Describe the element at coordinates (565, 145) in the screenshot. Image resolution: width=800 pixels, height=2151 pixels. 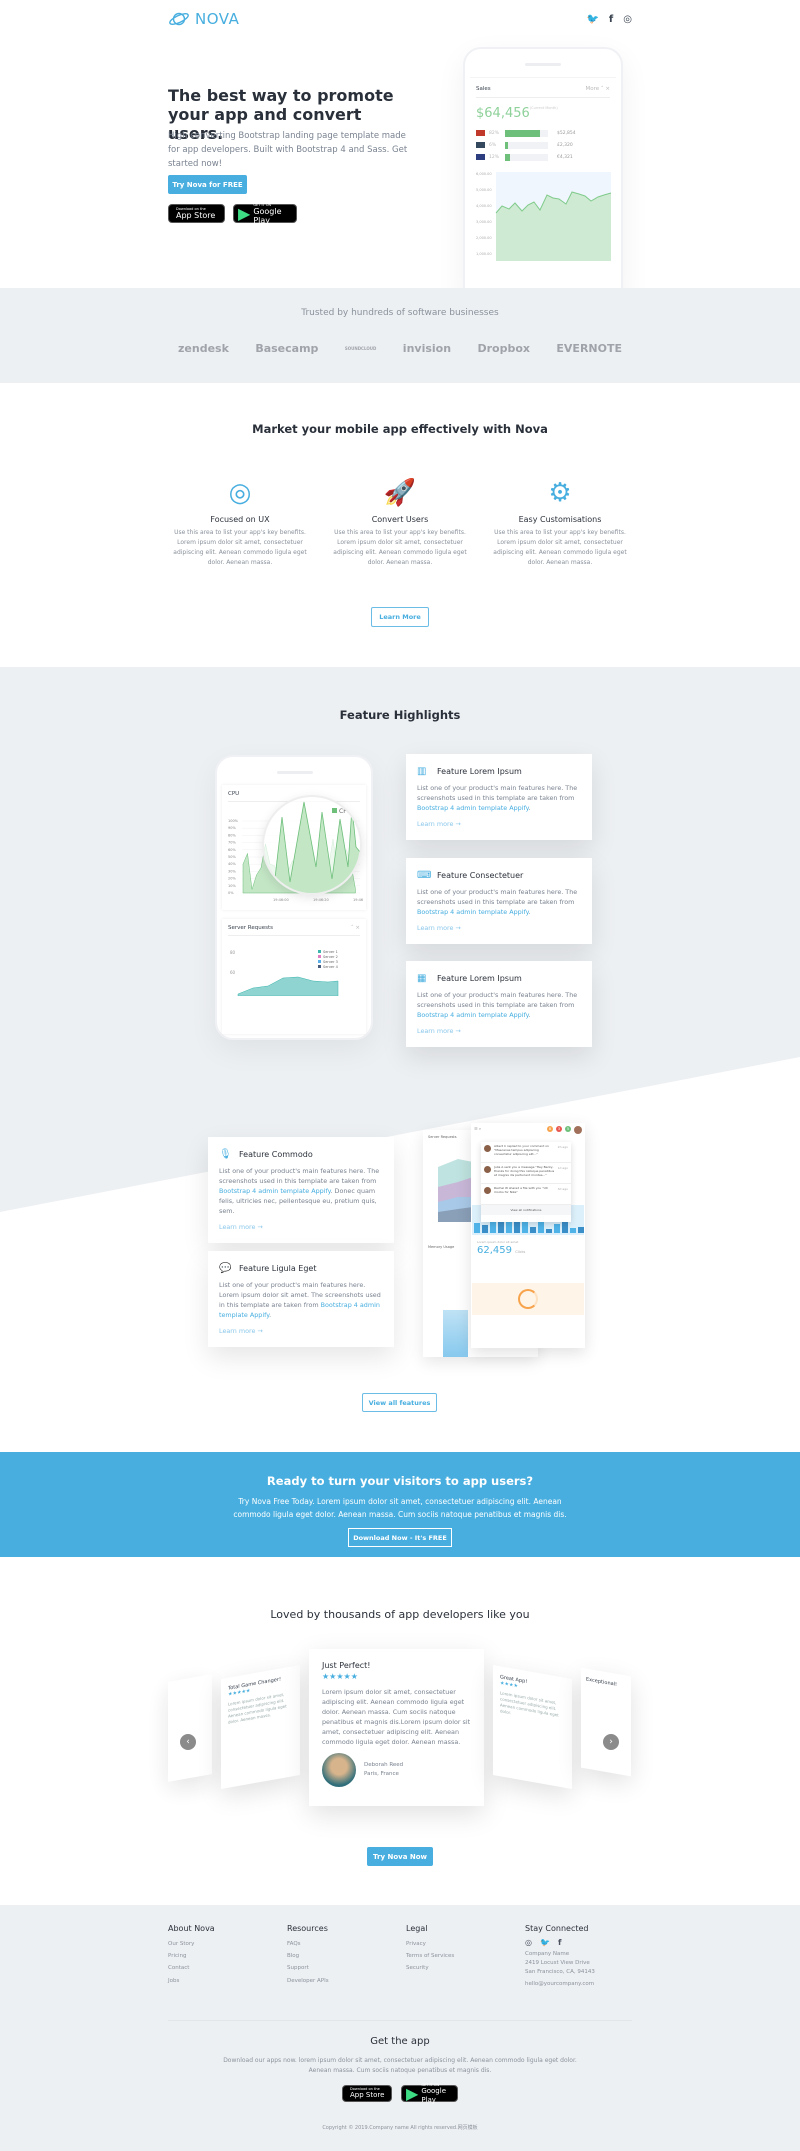
I see `sales-value: £2,320` at that location.